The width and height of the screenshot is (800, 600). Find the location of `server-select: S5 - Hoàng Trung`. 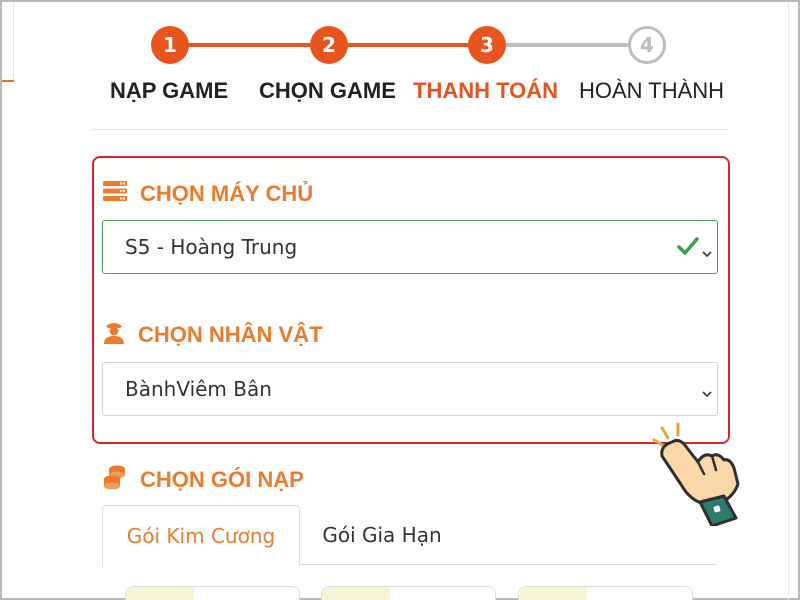

server-select: S5 - Hoàng Trung is located at coordinates (410, 247).